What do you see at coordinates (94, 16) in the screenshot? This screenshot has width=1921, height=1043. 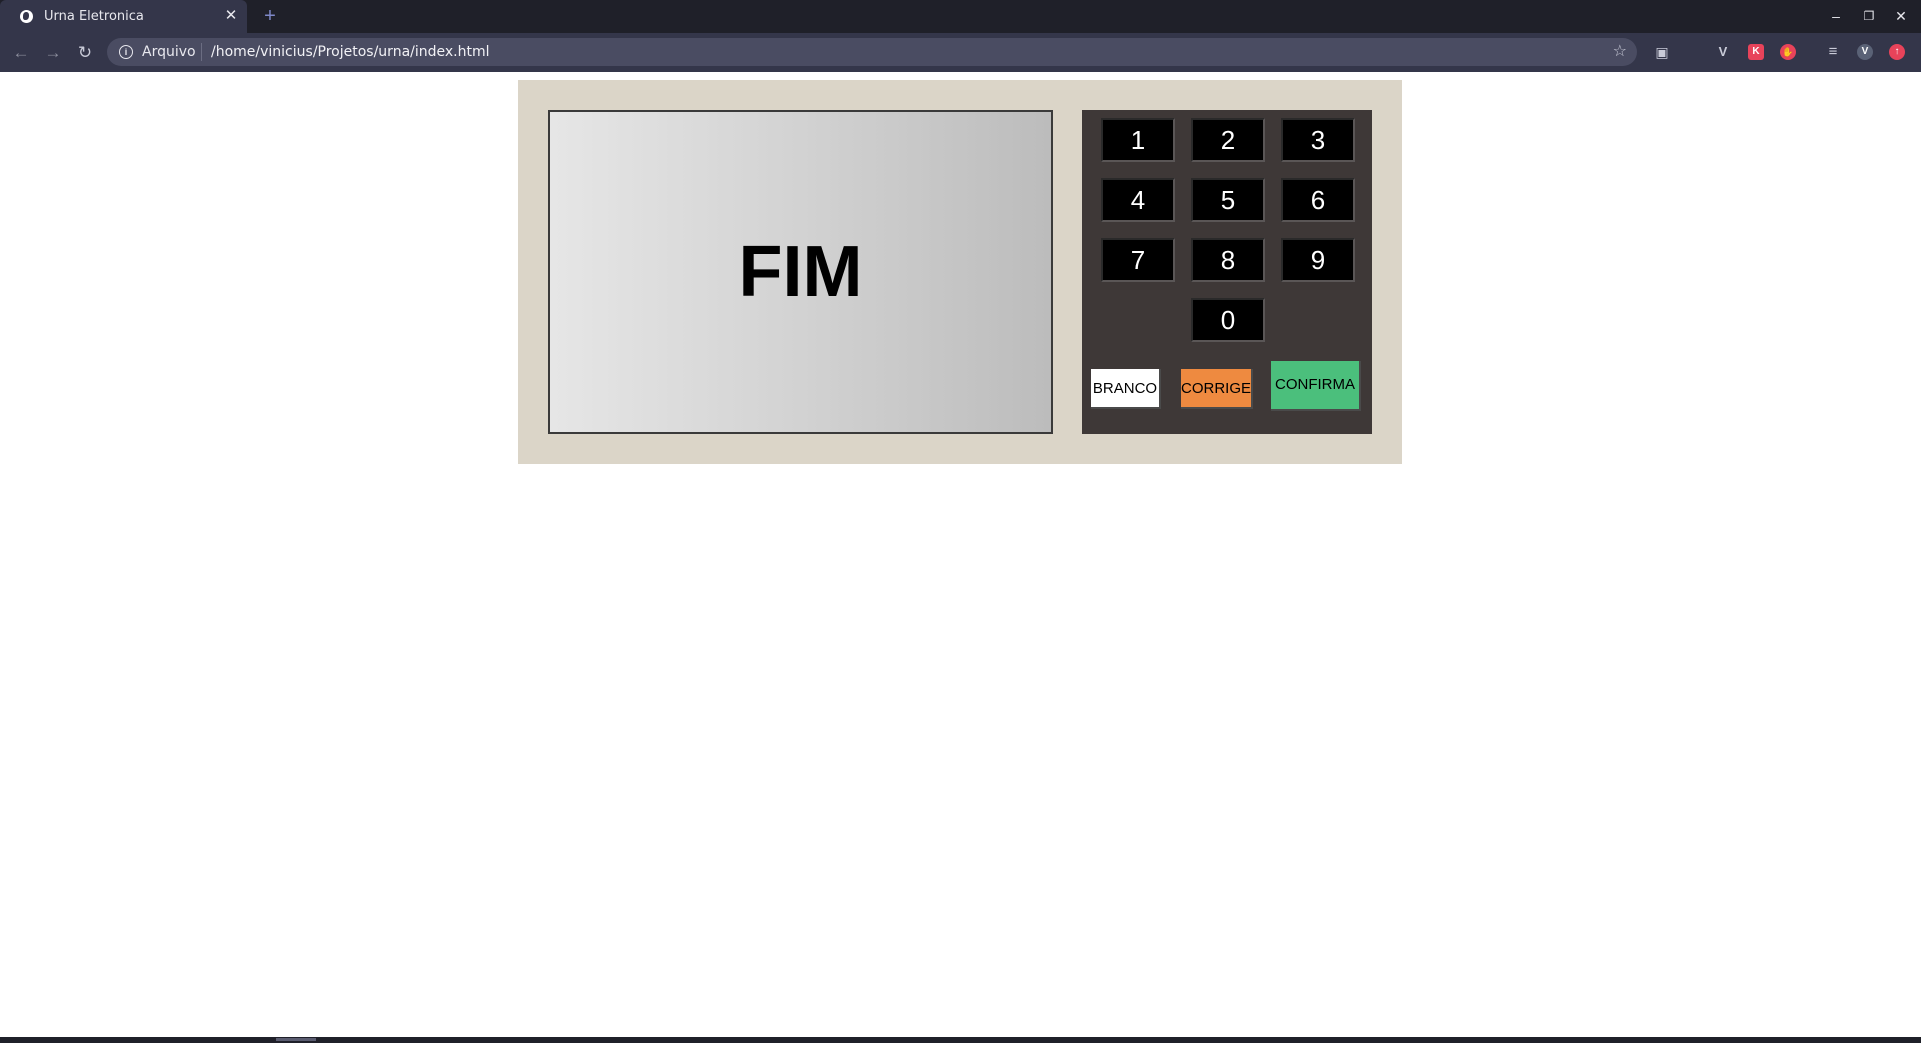 I see `tab-title: Urna Eletronica` at bounding box center [94, 16].